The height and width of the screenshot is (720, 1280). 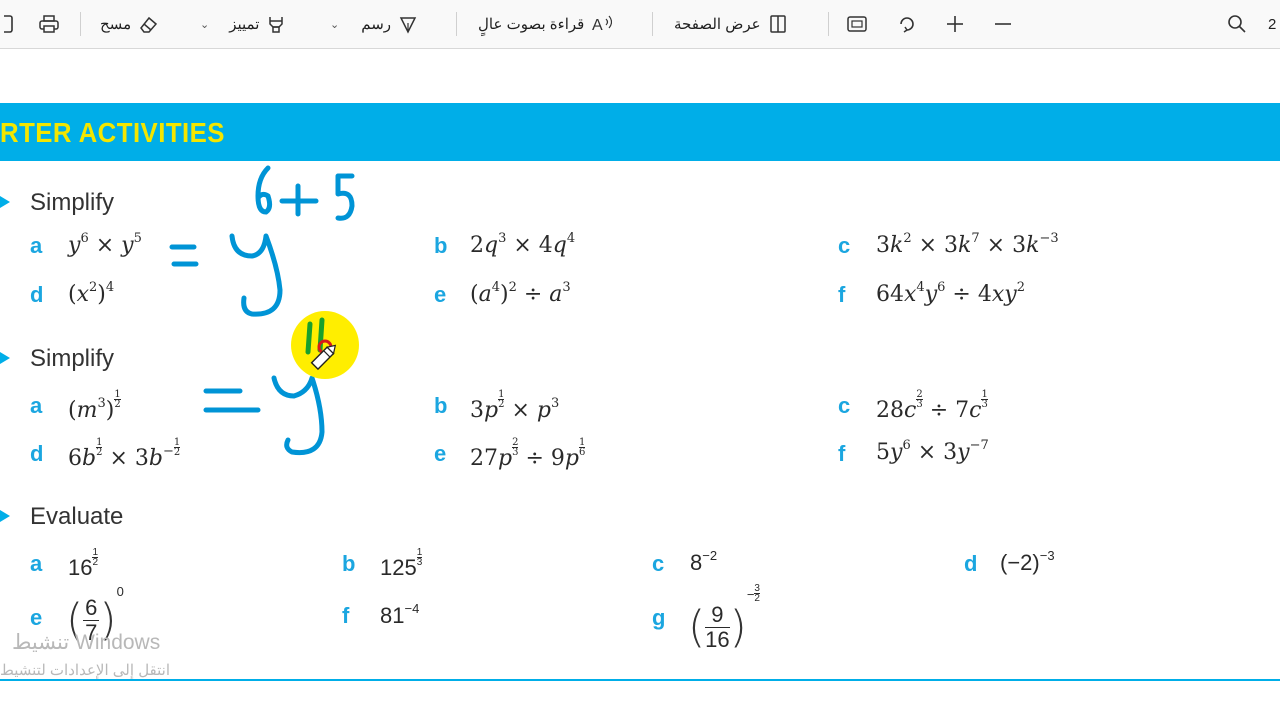 What do you see at coordinates (345, 197) in the screenshot?
I see `handwritten-five` at bounding box center [345, 197].